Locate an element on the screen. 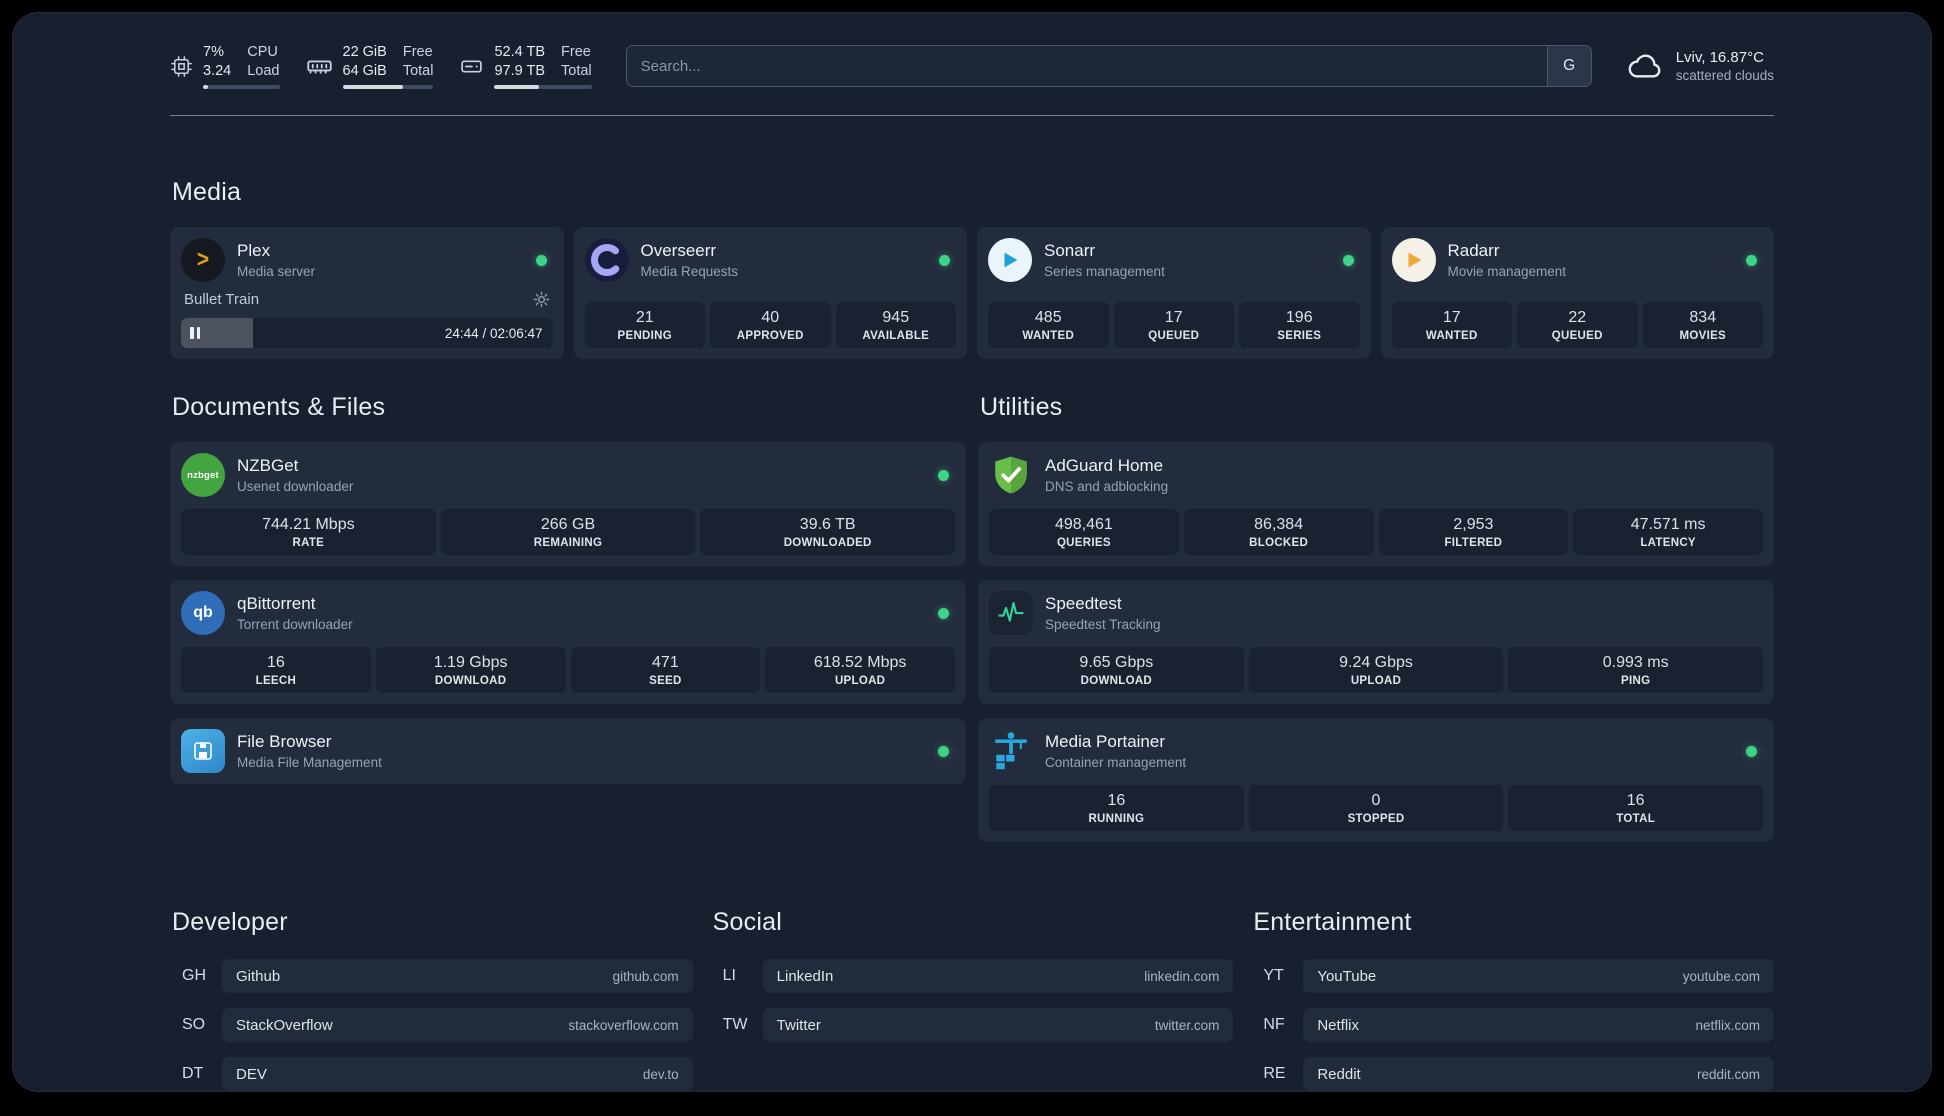 The width and height of the screenshot is (1944, 1116). bookmark-netflix: NF Netflix netflix.com is located at coordinates (1512, 1025).